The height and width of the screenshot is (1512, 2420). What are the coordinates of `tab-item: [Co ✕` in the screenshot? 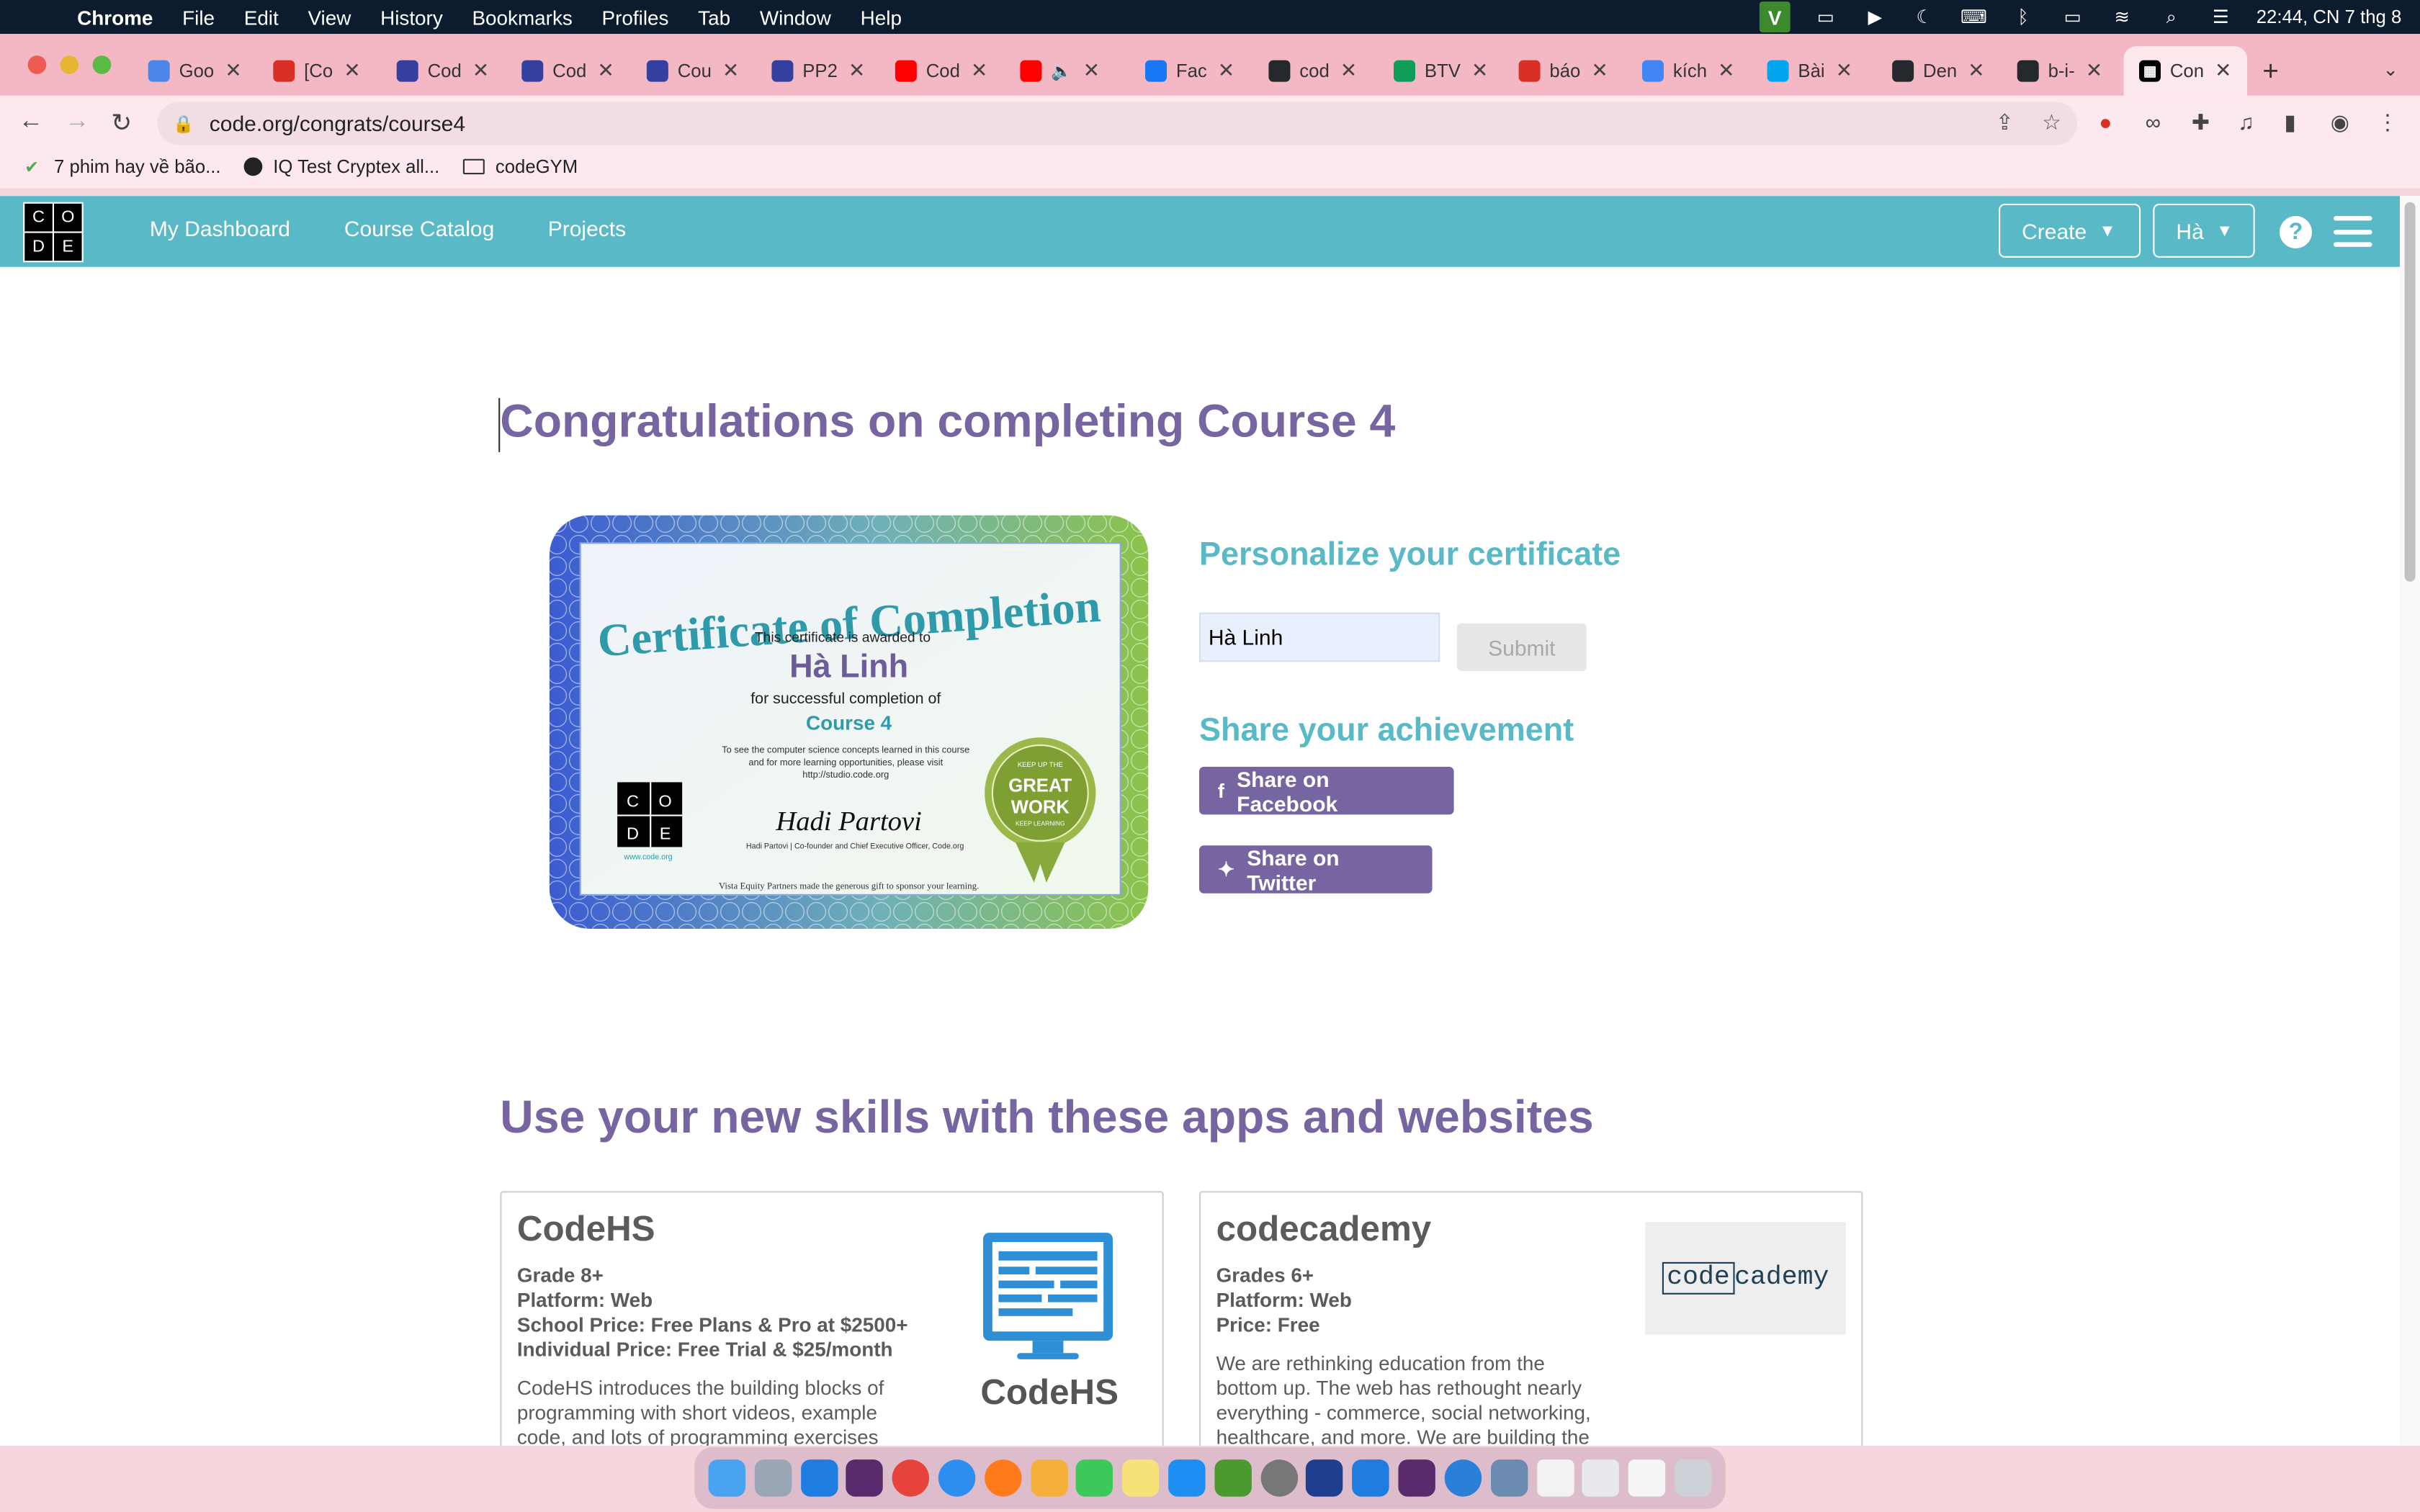 It's located at (317, 71).